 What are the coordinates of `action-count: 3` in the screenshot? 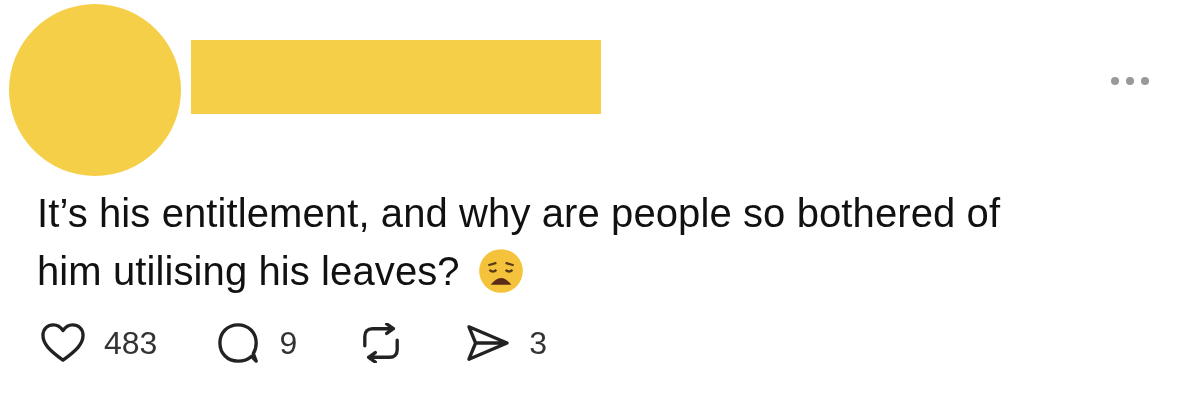 It's located at (538, 343).